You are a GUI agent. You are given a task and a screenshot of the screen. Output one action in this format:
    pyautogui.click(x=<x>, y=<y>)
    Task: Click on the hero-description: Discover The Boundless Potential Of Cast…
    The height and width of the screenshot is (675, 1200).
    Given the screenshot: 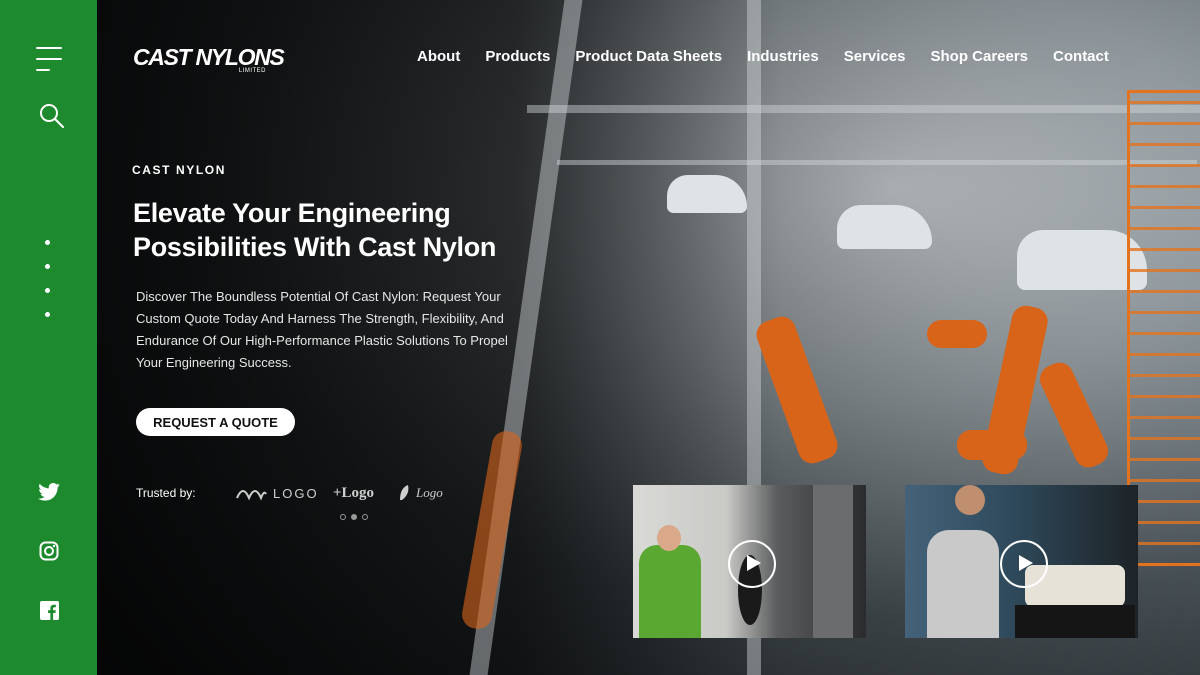 What is the action you would take?
    pyautogui.click(x=322, y=329)
    